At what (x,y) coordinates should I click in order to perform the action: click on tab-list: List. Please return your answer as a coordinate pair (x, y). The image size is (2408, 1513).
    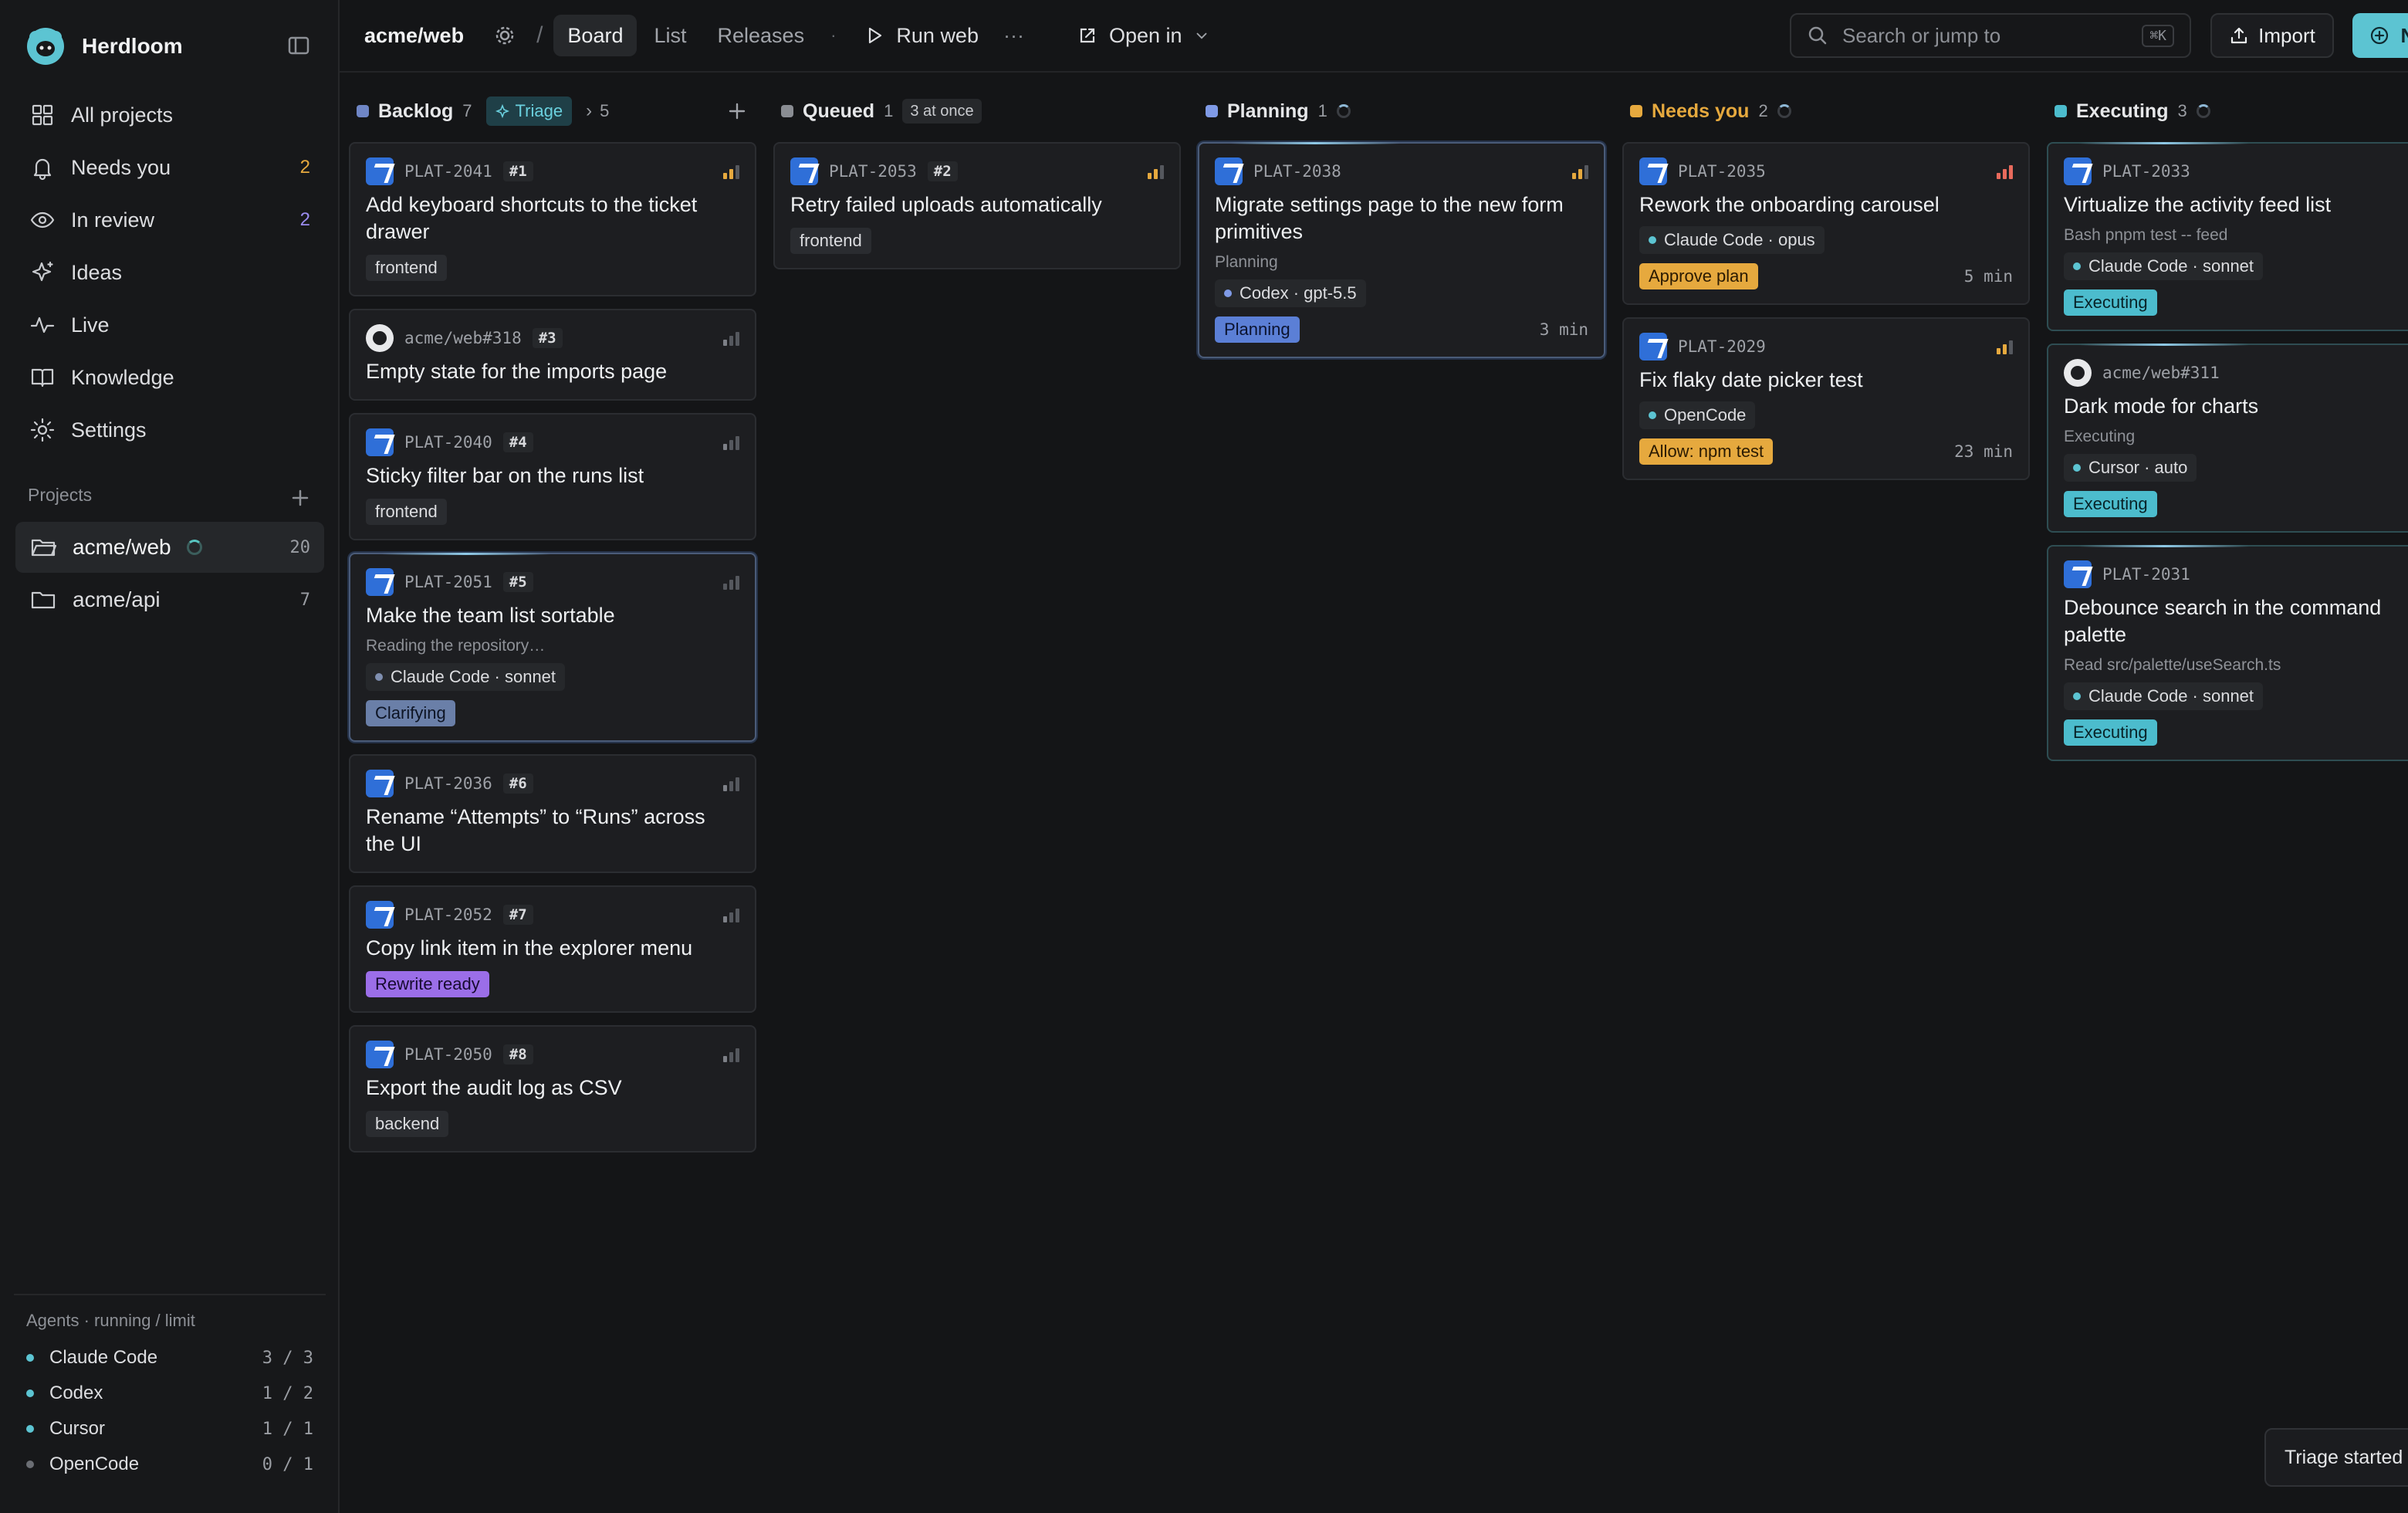
    Looking at the image, I should click on (670, 35).